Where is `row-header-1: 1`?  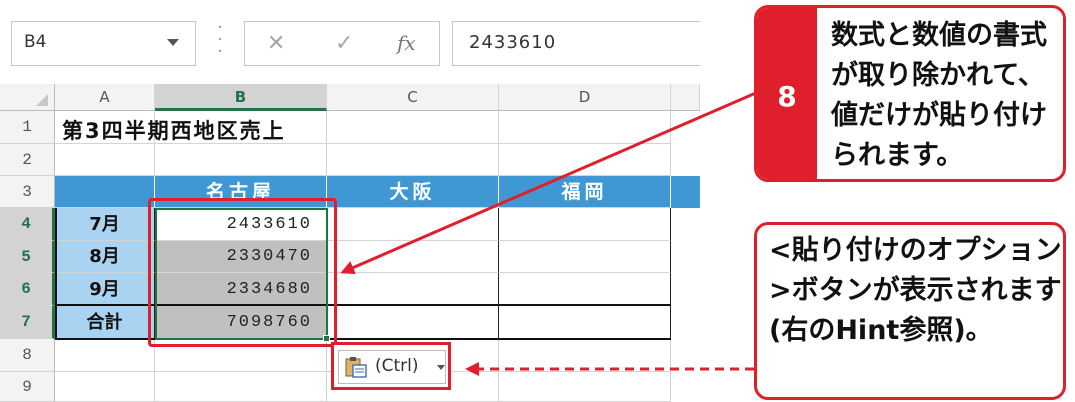 row-header-1: 1 is located at coordinates (27, 127).